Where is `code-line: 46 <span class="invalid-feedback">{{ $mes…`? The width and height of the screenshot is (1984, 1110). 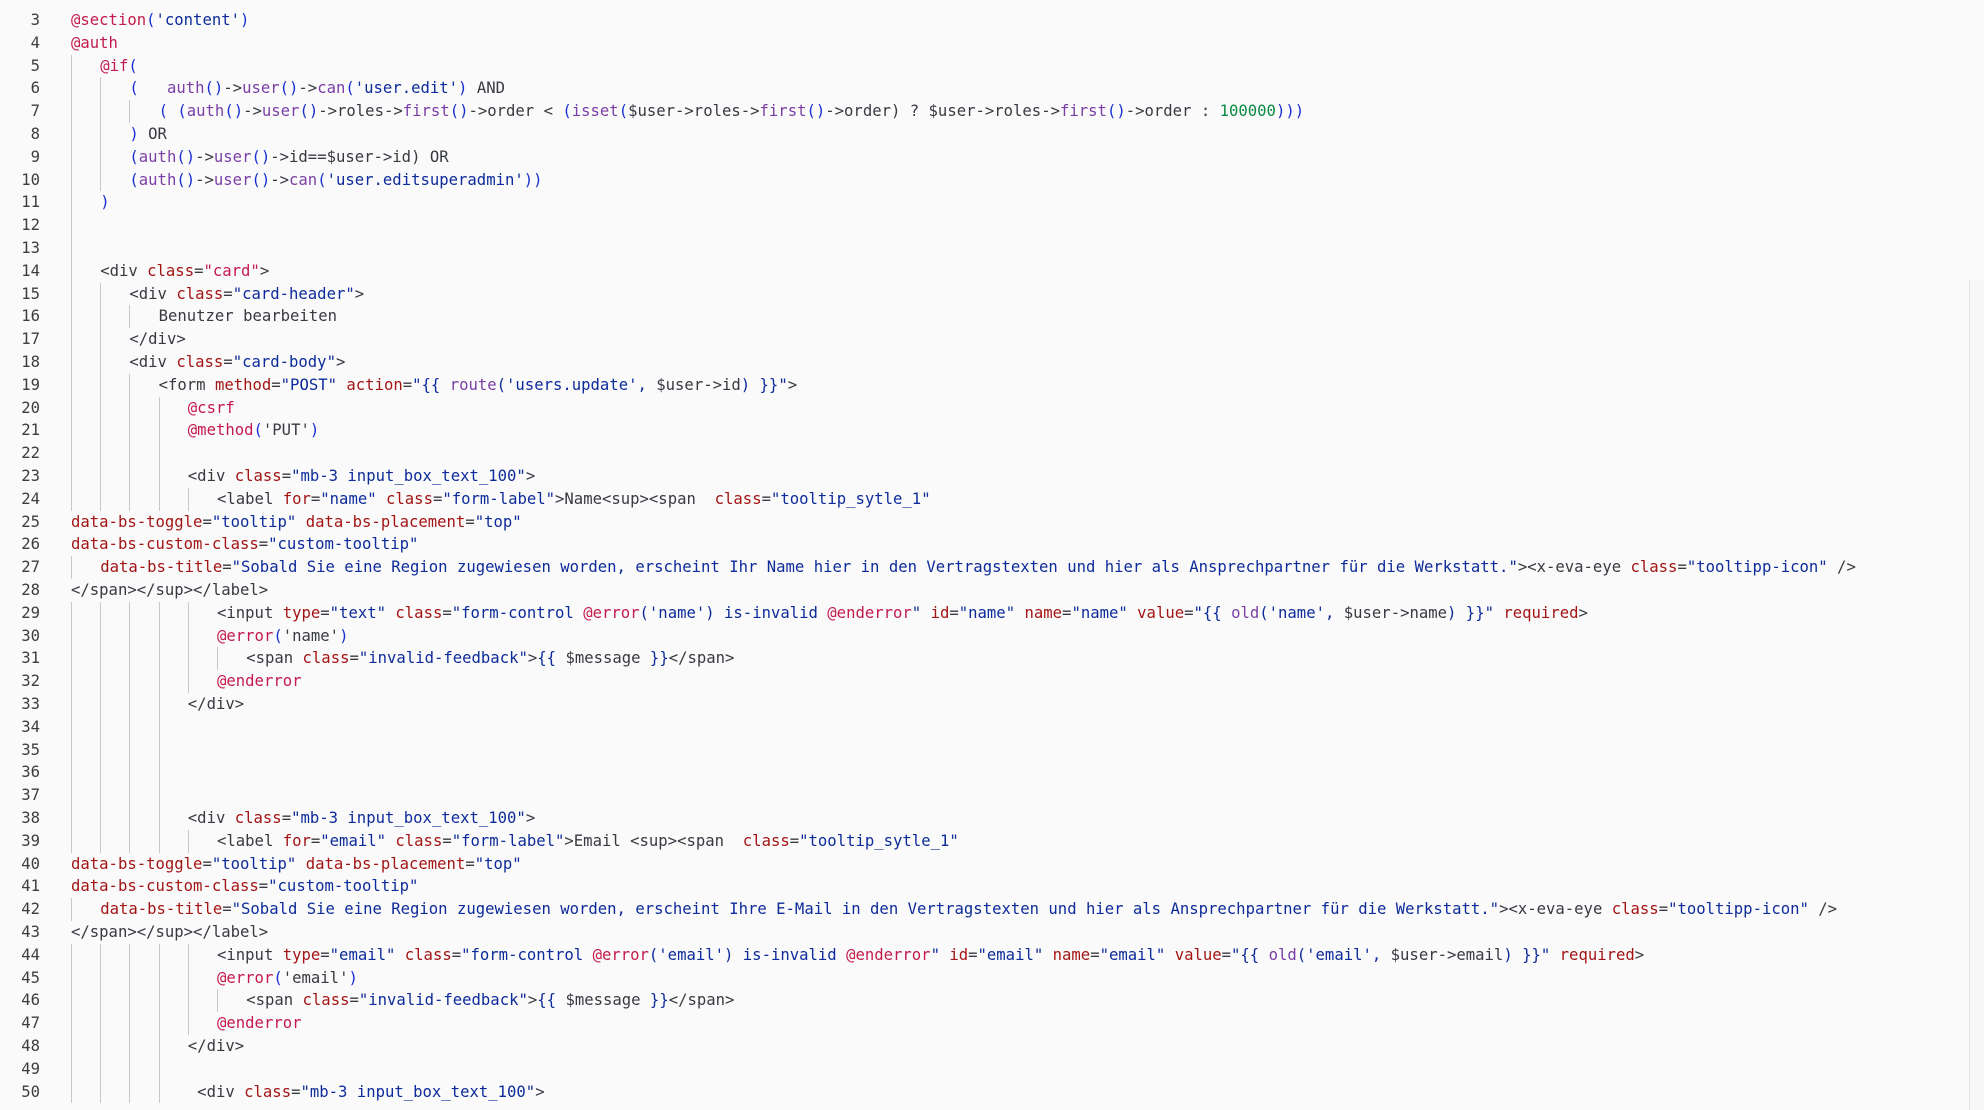 code-line: 46 <span class="invalid-feedback">{{ $mes… is located at coordinates (980, 1001).